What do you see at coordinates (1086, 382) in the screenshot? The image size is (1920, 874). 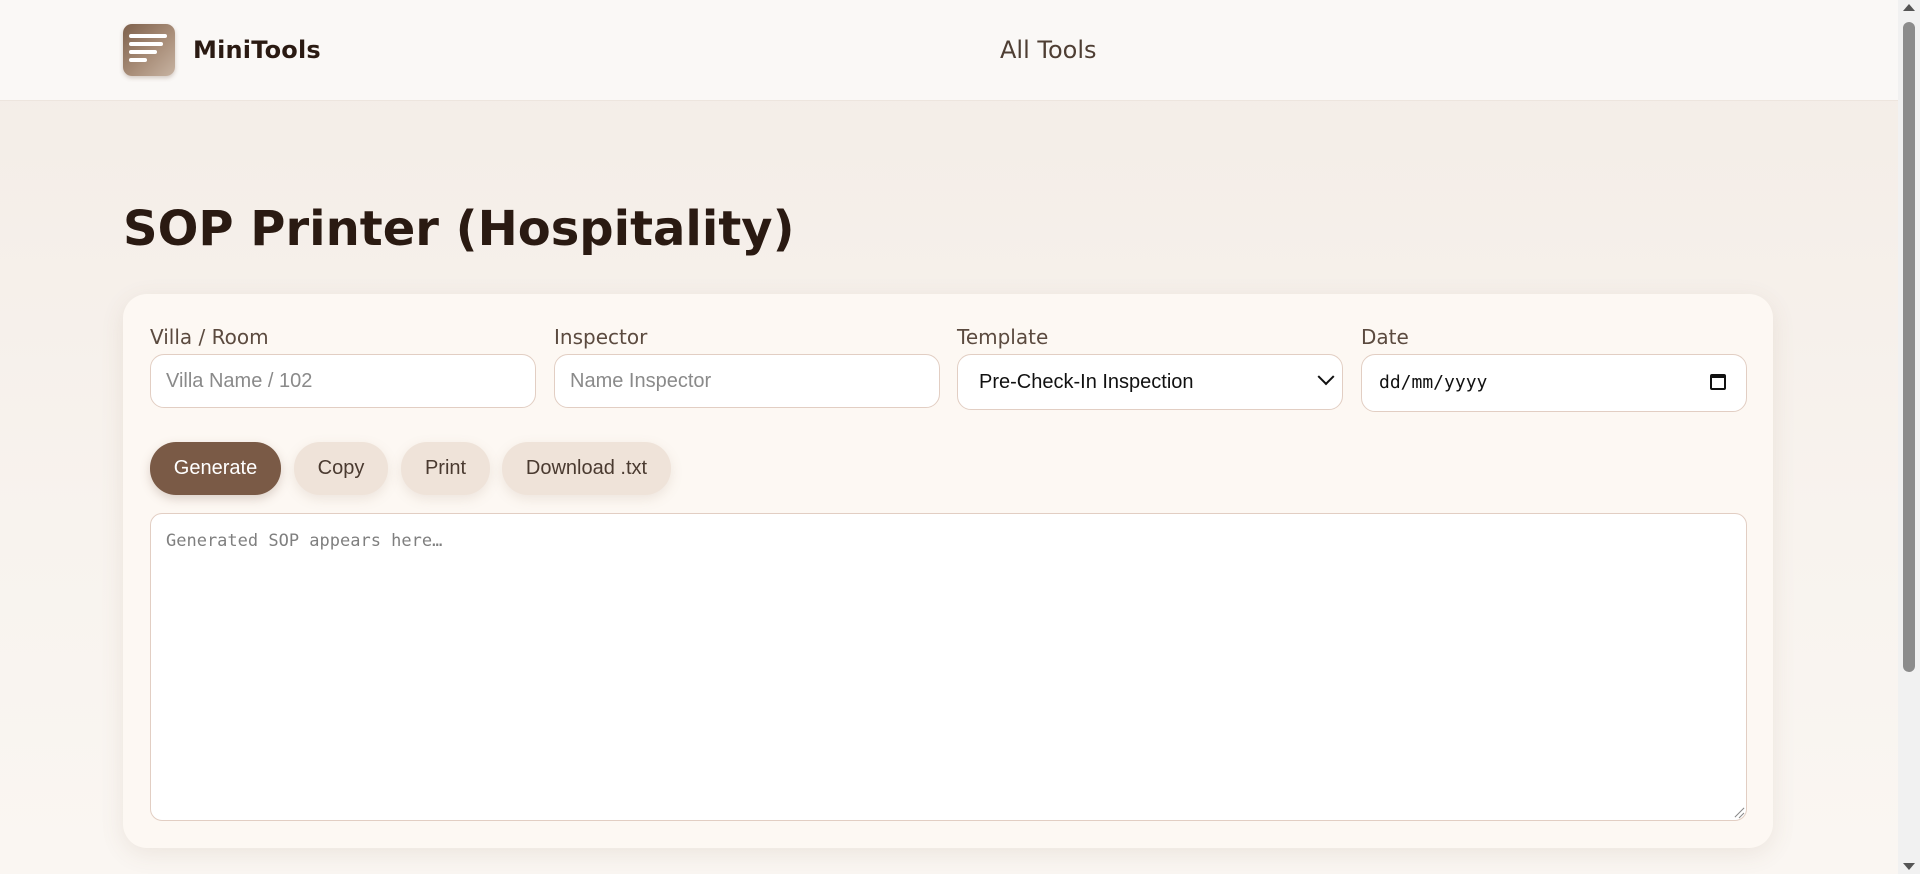 I see `template-selected-value: Pre-Check-In Inspection` at bounding box center [1086, 382].